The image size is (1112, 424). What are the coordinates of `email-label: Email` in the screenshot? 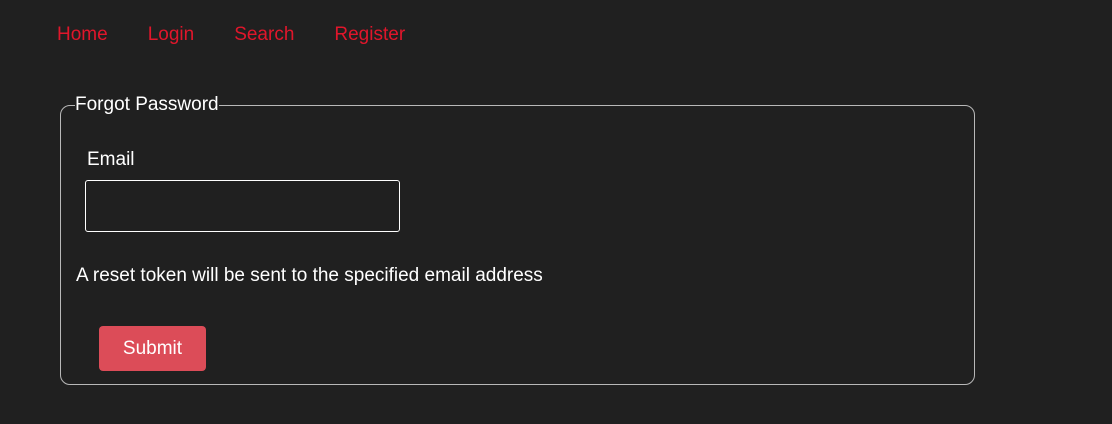 It's located at (111, 159).